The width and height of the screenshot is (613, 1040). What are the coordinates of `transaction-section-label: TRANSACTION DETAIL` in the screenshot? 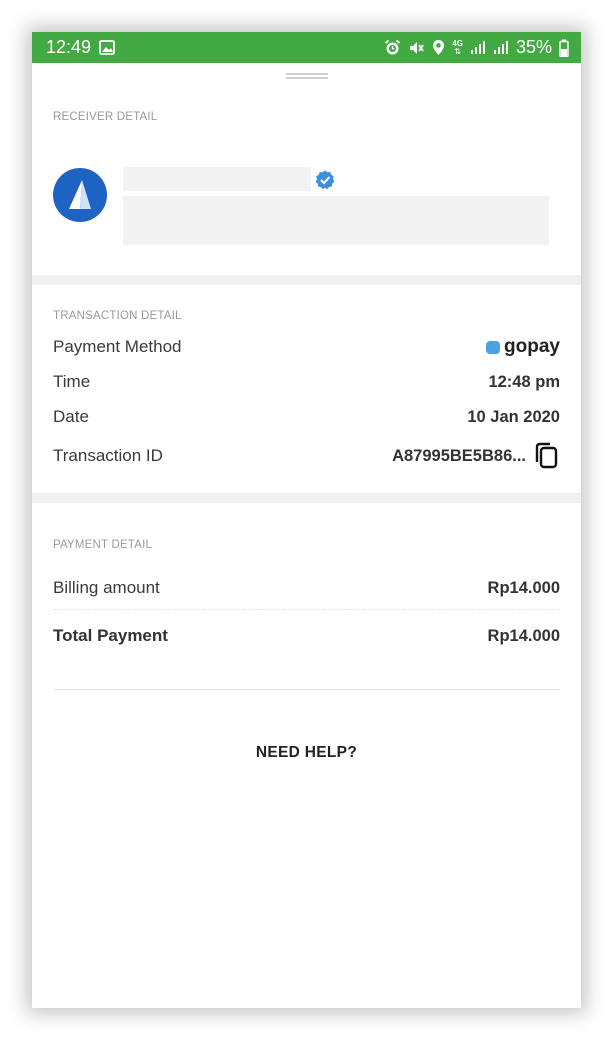 It's located at (117, 316).